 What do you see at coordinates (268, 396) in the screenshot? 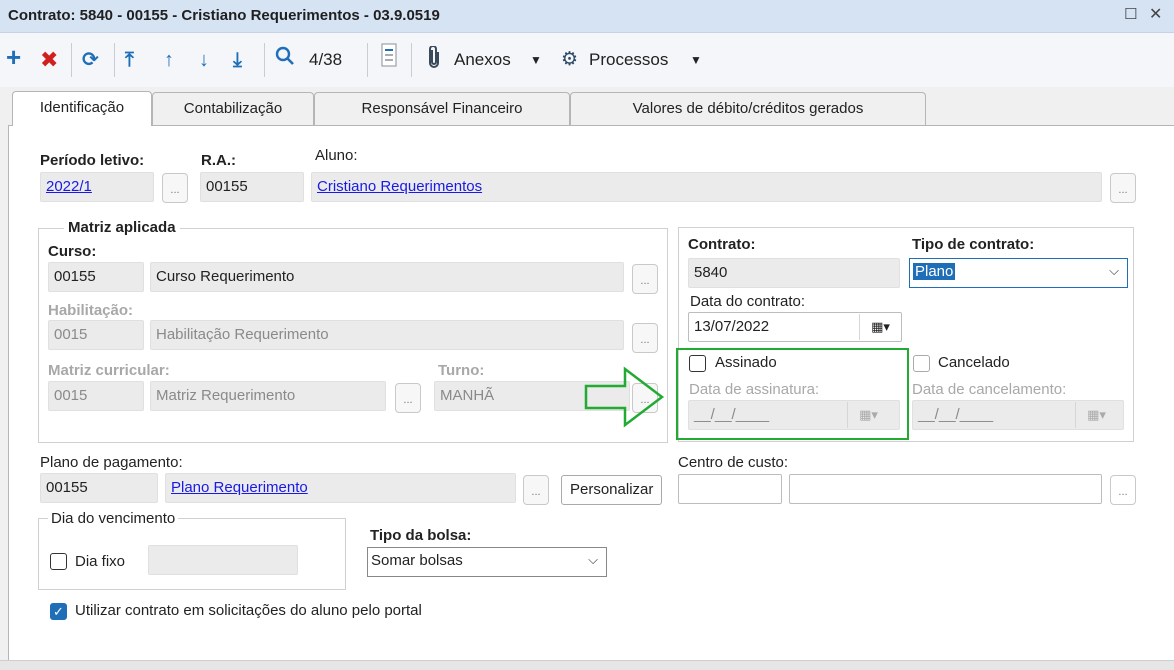
I see `matriz-name-field: Matriz Requerimento` at bounding box center [268, 396].